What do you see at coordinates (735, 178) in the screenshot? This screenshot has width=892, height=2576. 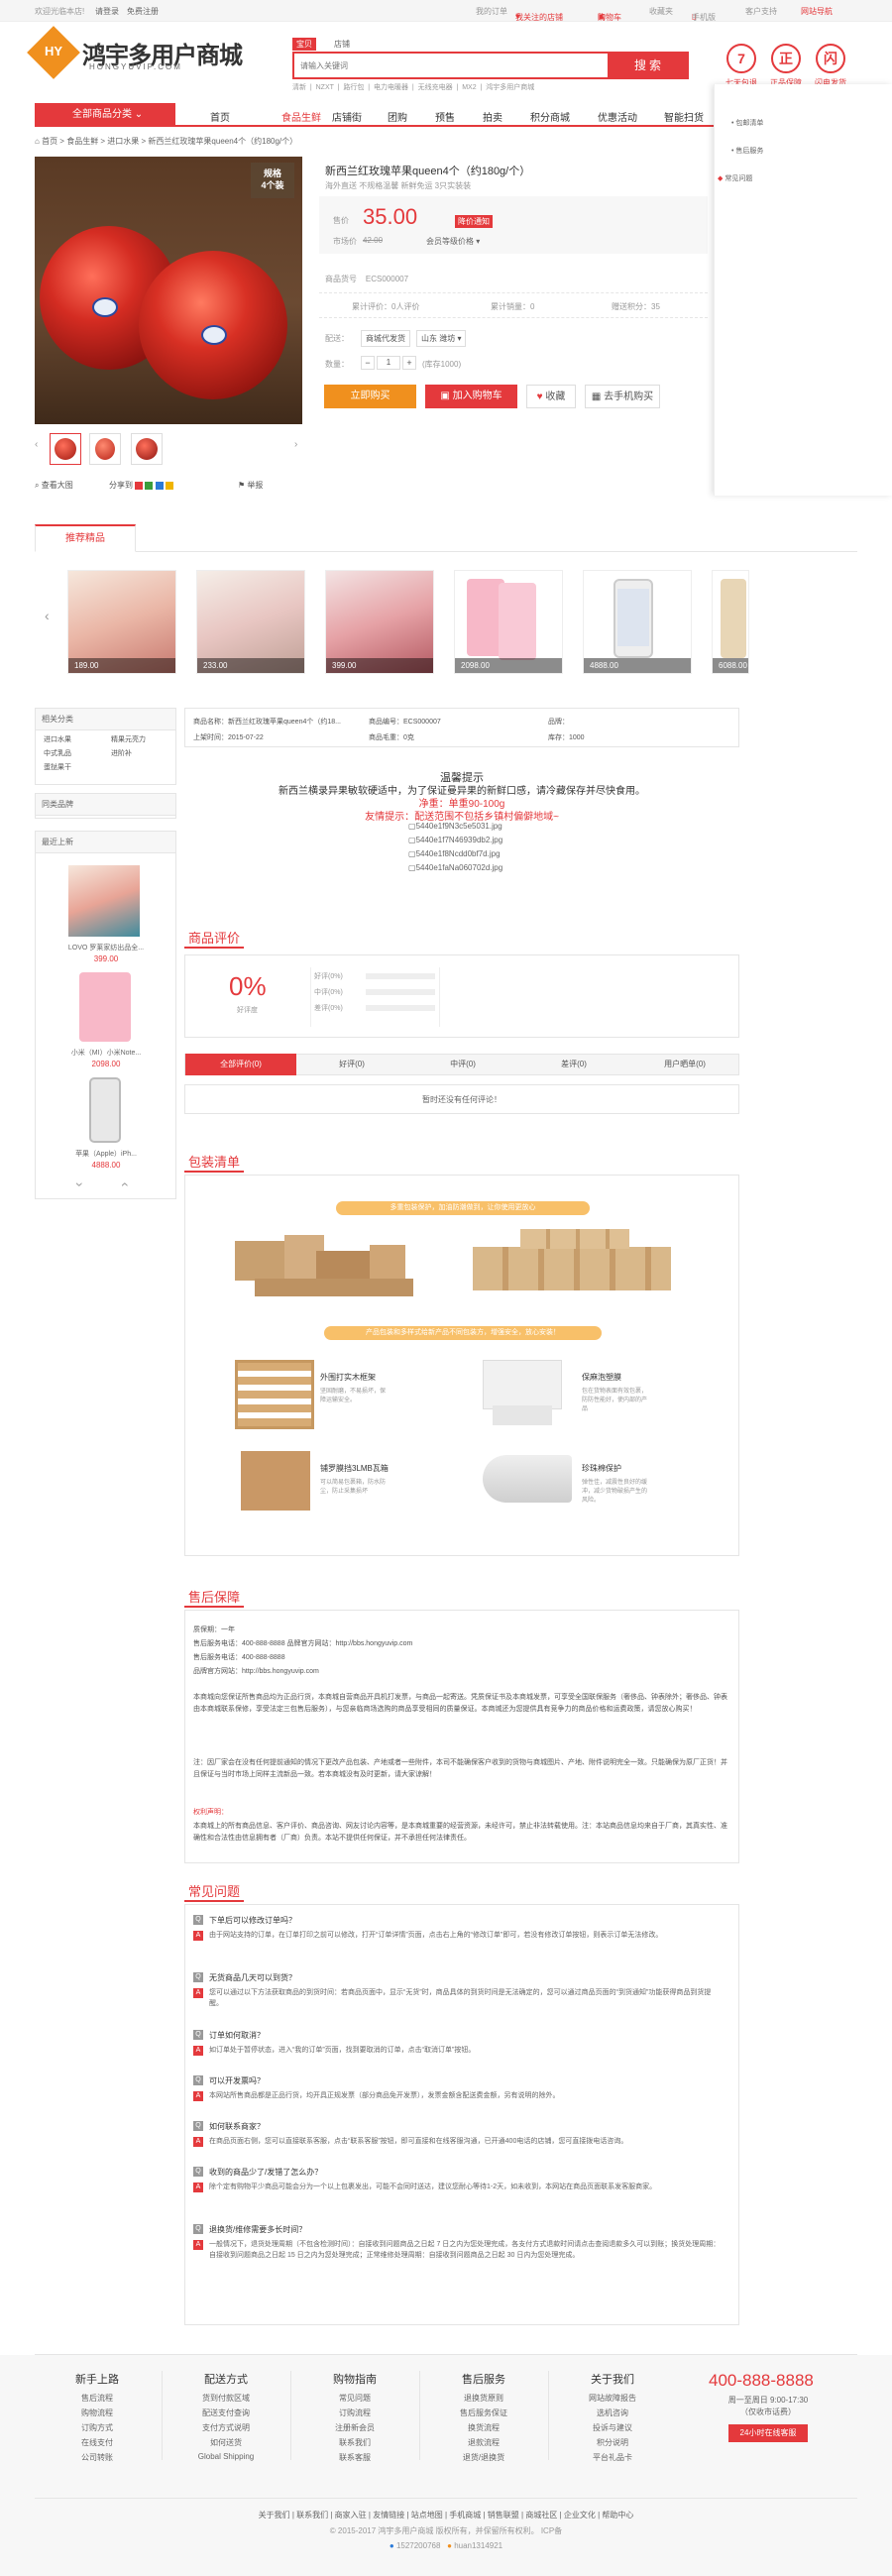 I see `side-panel-item-active: ◆ 常见问题` at bounding box center [735, 178].